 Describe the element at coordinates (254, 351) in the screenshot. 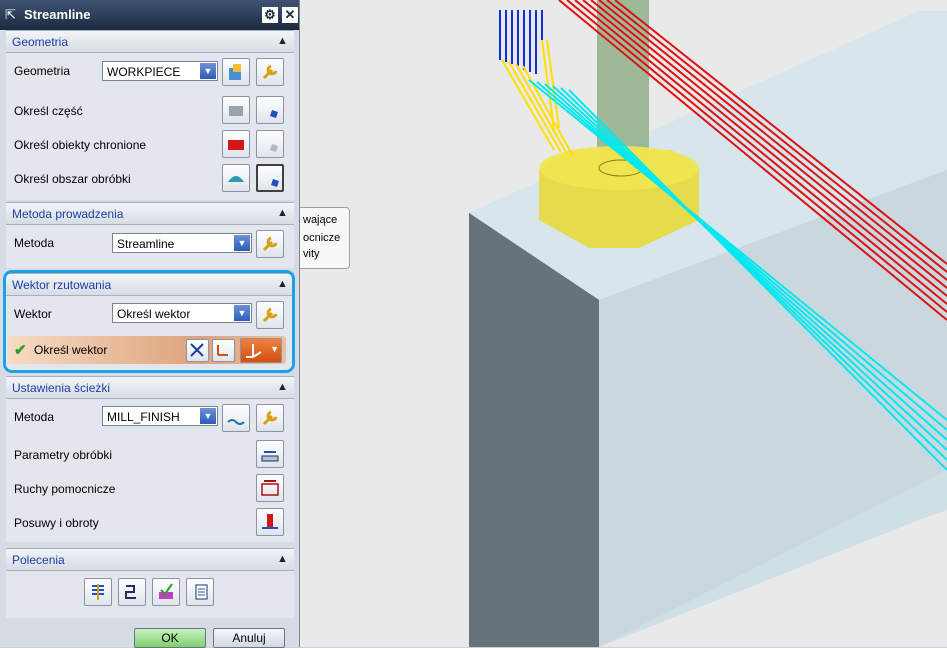

I see `vector-triad-icon` at that location.